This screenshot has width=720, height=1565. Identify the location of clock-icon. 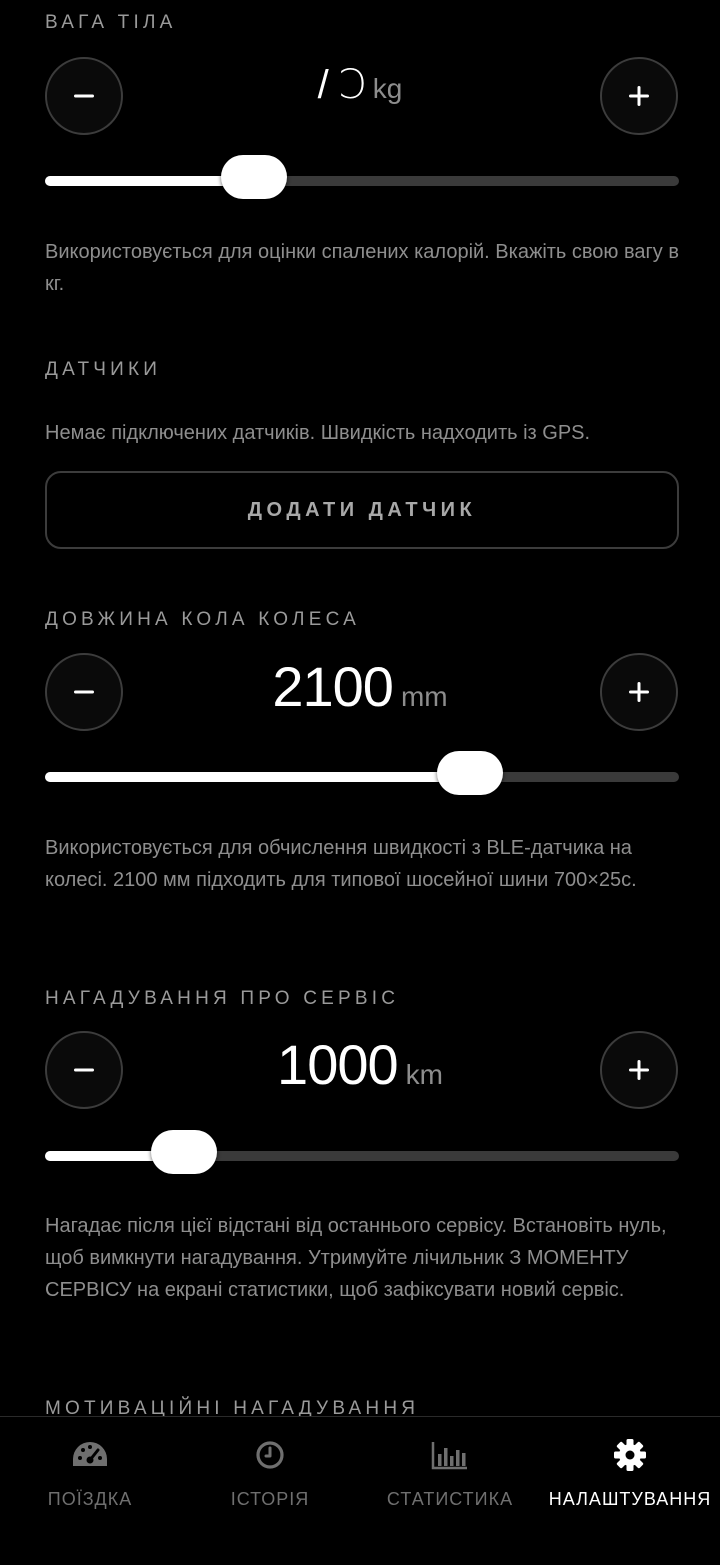
(270, 1455).